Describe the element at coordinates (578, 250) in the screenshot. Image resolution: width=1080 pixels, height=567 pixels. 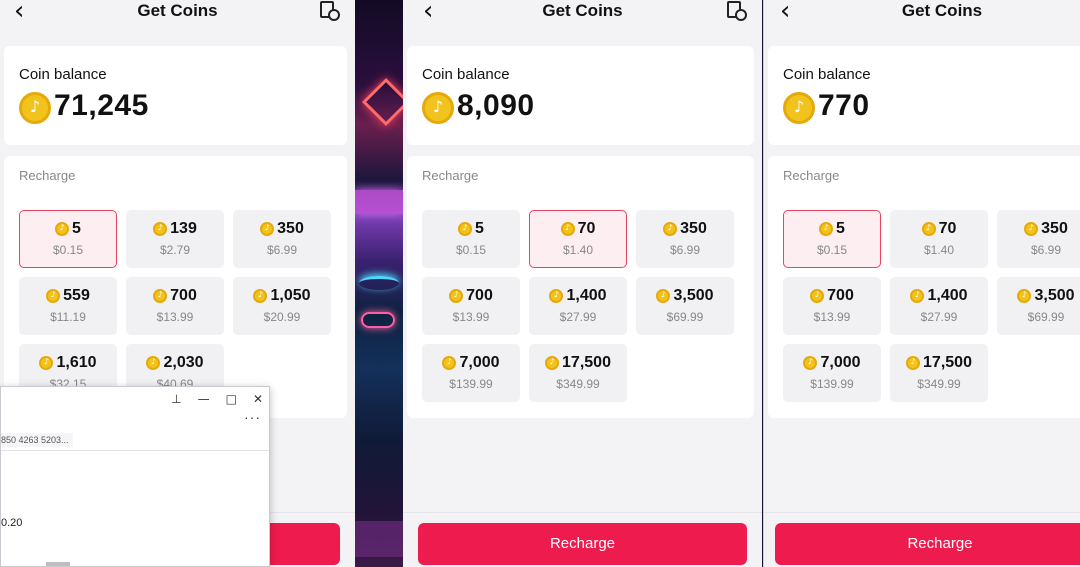
I see `package-price: $1.40` at that location.